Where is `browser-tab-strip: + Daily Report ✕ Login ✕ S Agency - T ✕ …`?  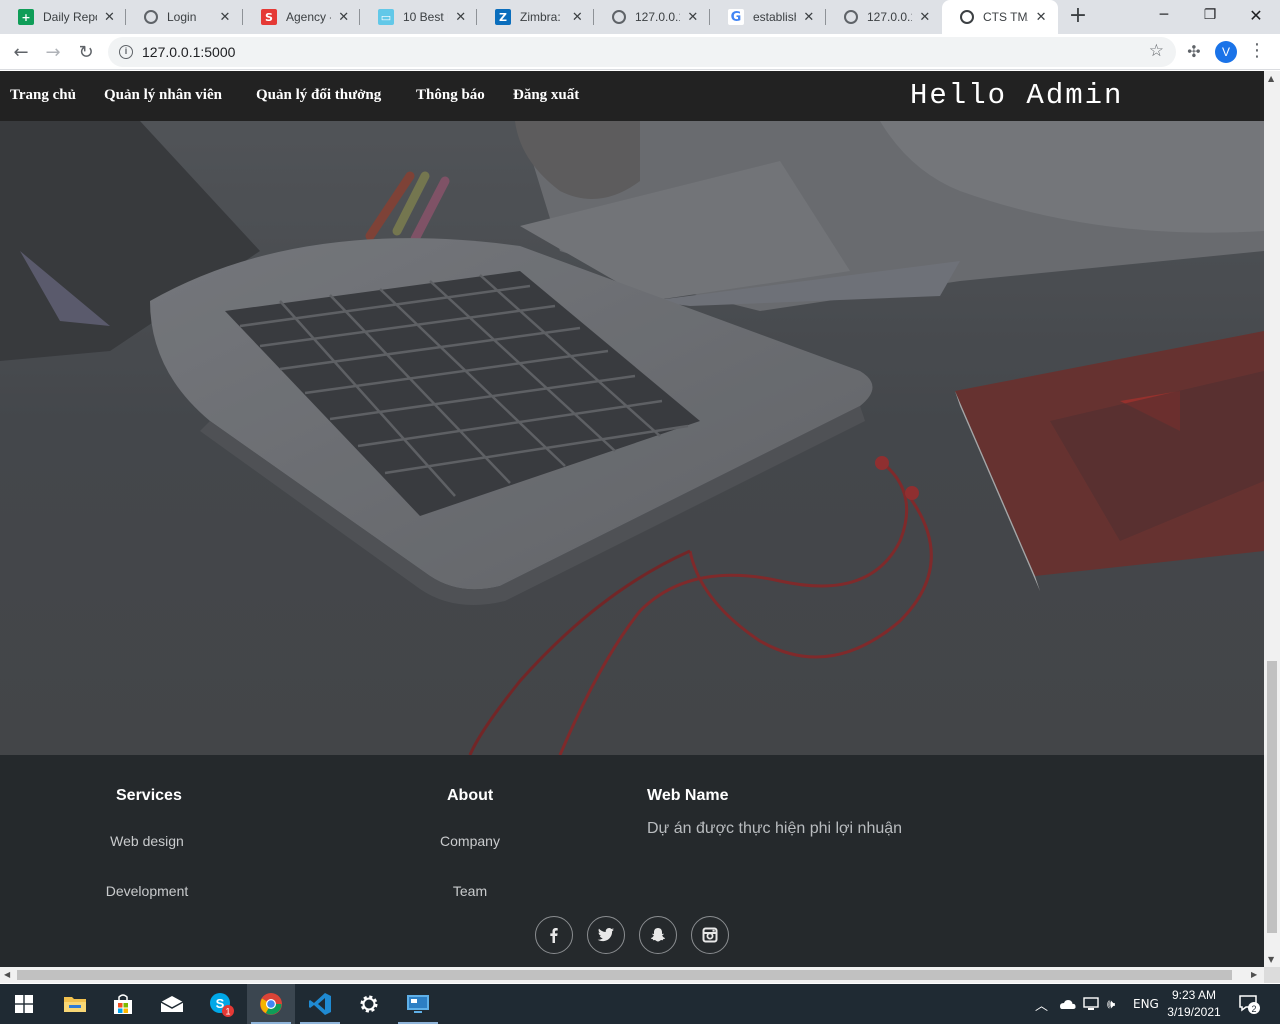
browser-tab-strip: + Daily Report ✕ Login ✕ S Agency - T ✕ … is located at coordinates (640, 17).